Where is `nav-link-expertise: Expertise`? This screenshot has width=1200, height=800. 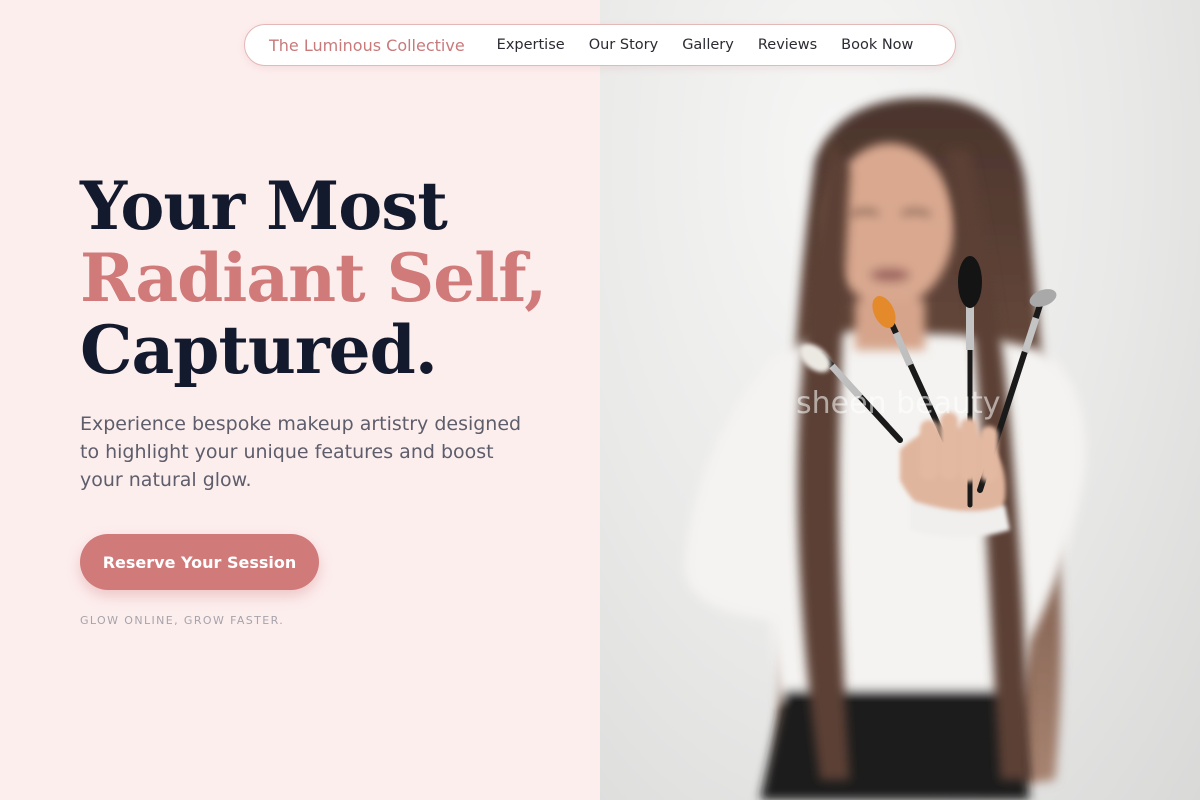 nav-link-expertise: Expertise is located at coordinates (531, 45).